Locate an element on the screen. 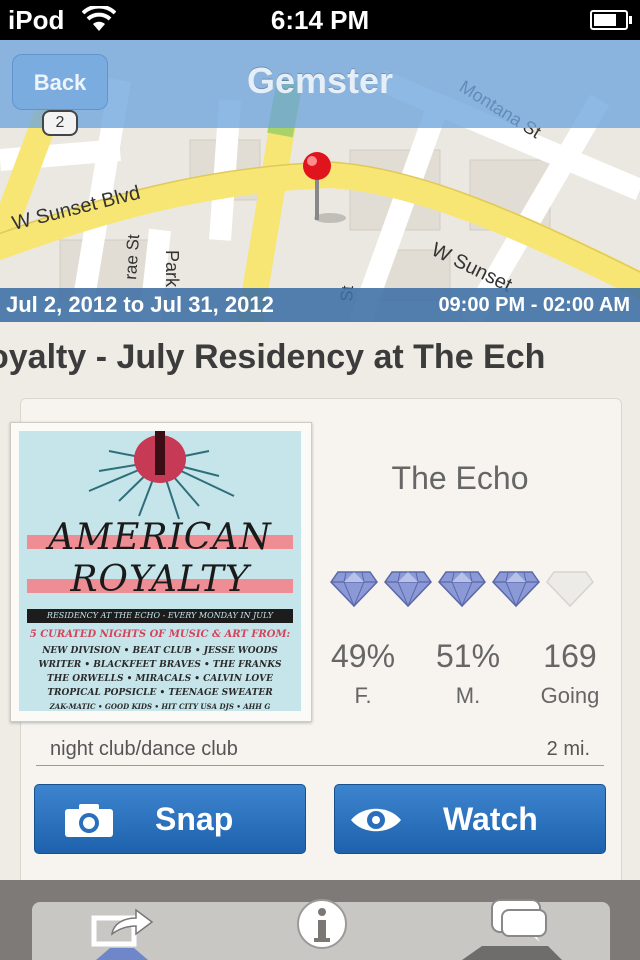 This screenshot has height=960, width=640. tab-bar-panel is located at coordinates (321, 929).